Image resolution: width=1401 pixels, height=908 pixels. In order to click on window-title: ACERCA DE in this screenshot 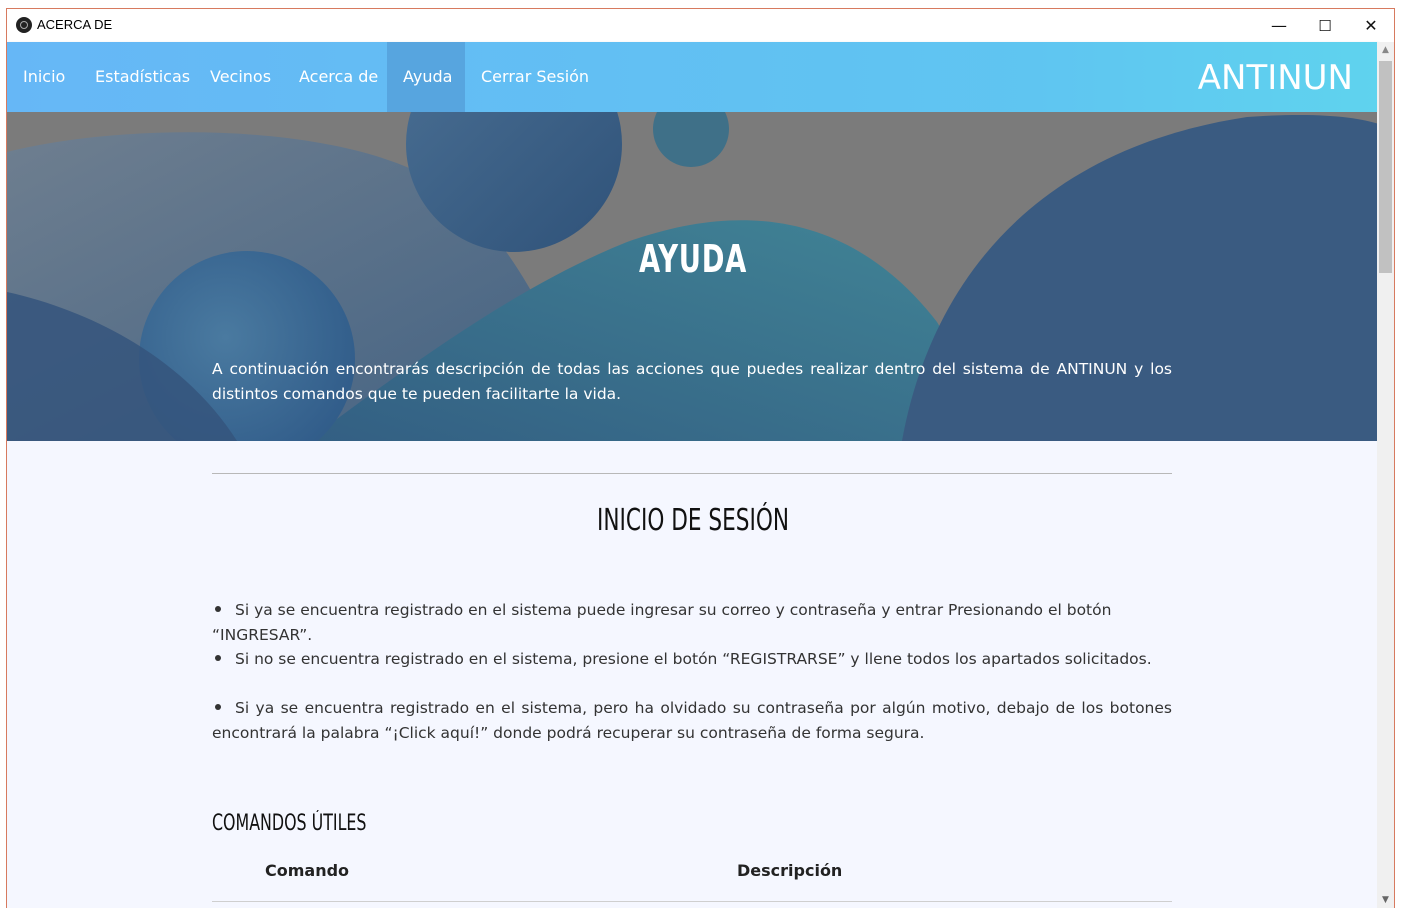, I will do `click(75, 24)`.